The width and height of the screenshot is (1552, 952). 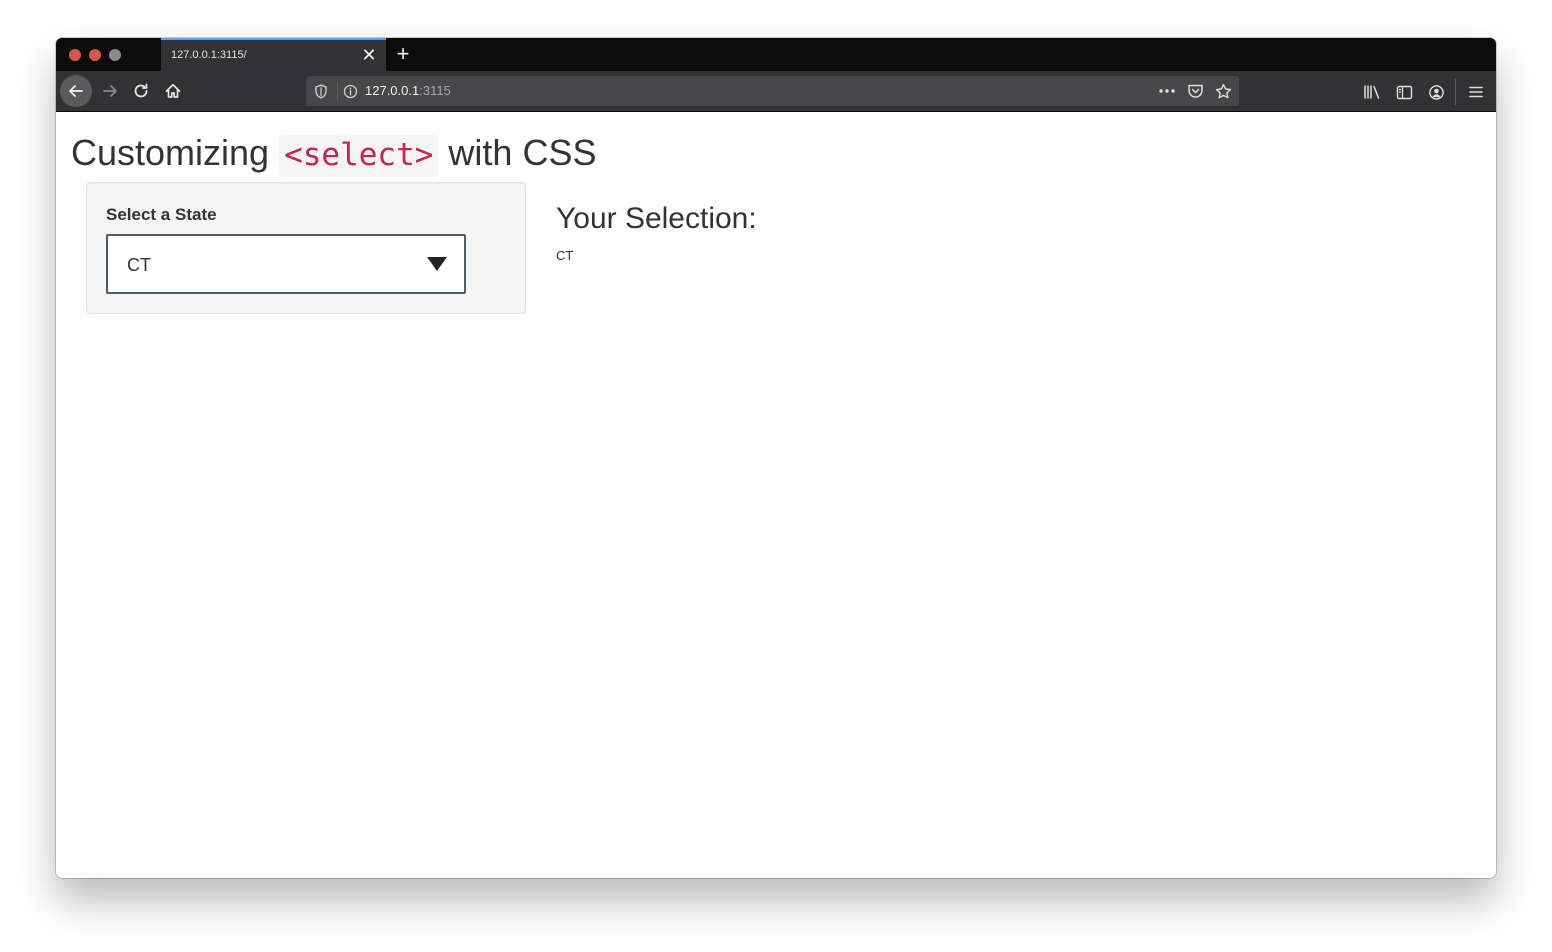 I want to click on selection-value: CT, so click(x=565, y=255).